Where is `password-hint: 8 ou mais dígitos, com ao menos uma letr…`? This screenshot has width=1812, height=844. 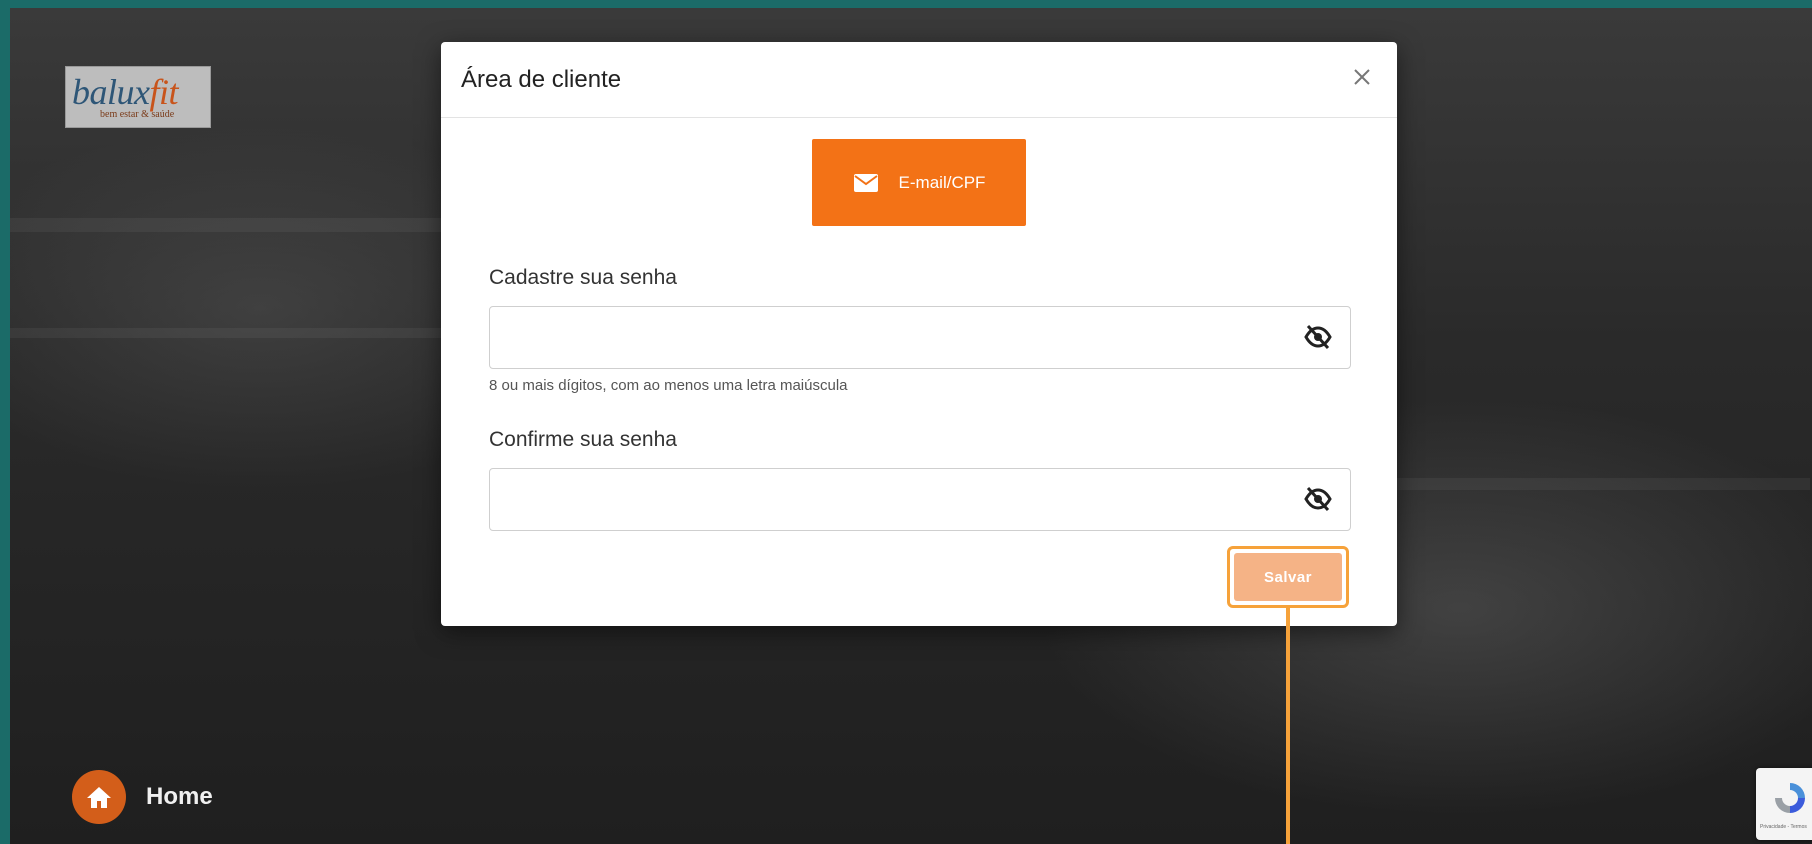 password-hint: 8 ou mais dígitos, com ao menos uma letr… is located at coordinates (668, 385).